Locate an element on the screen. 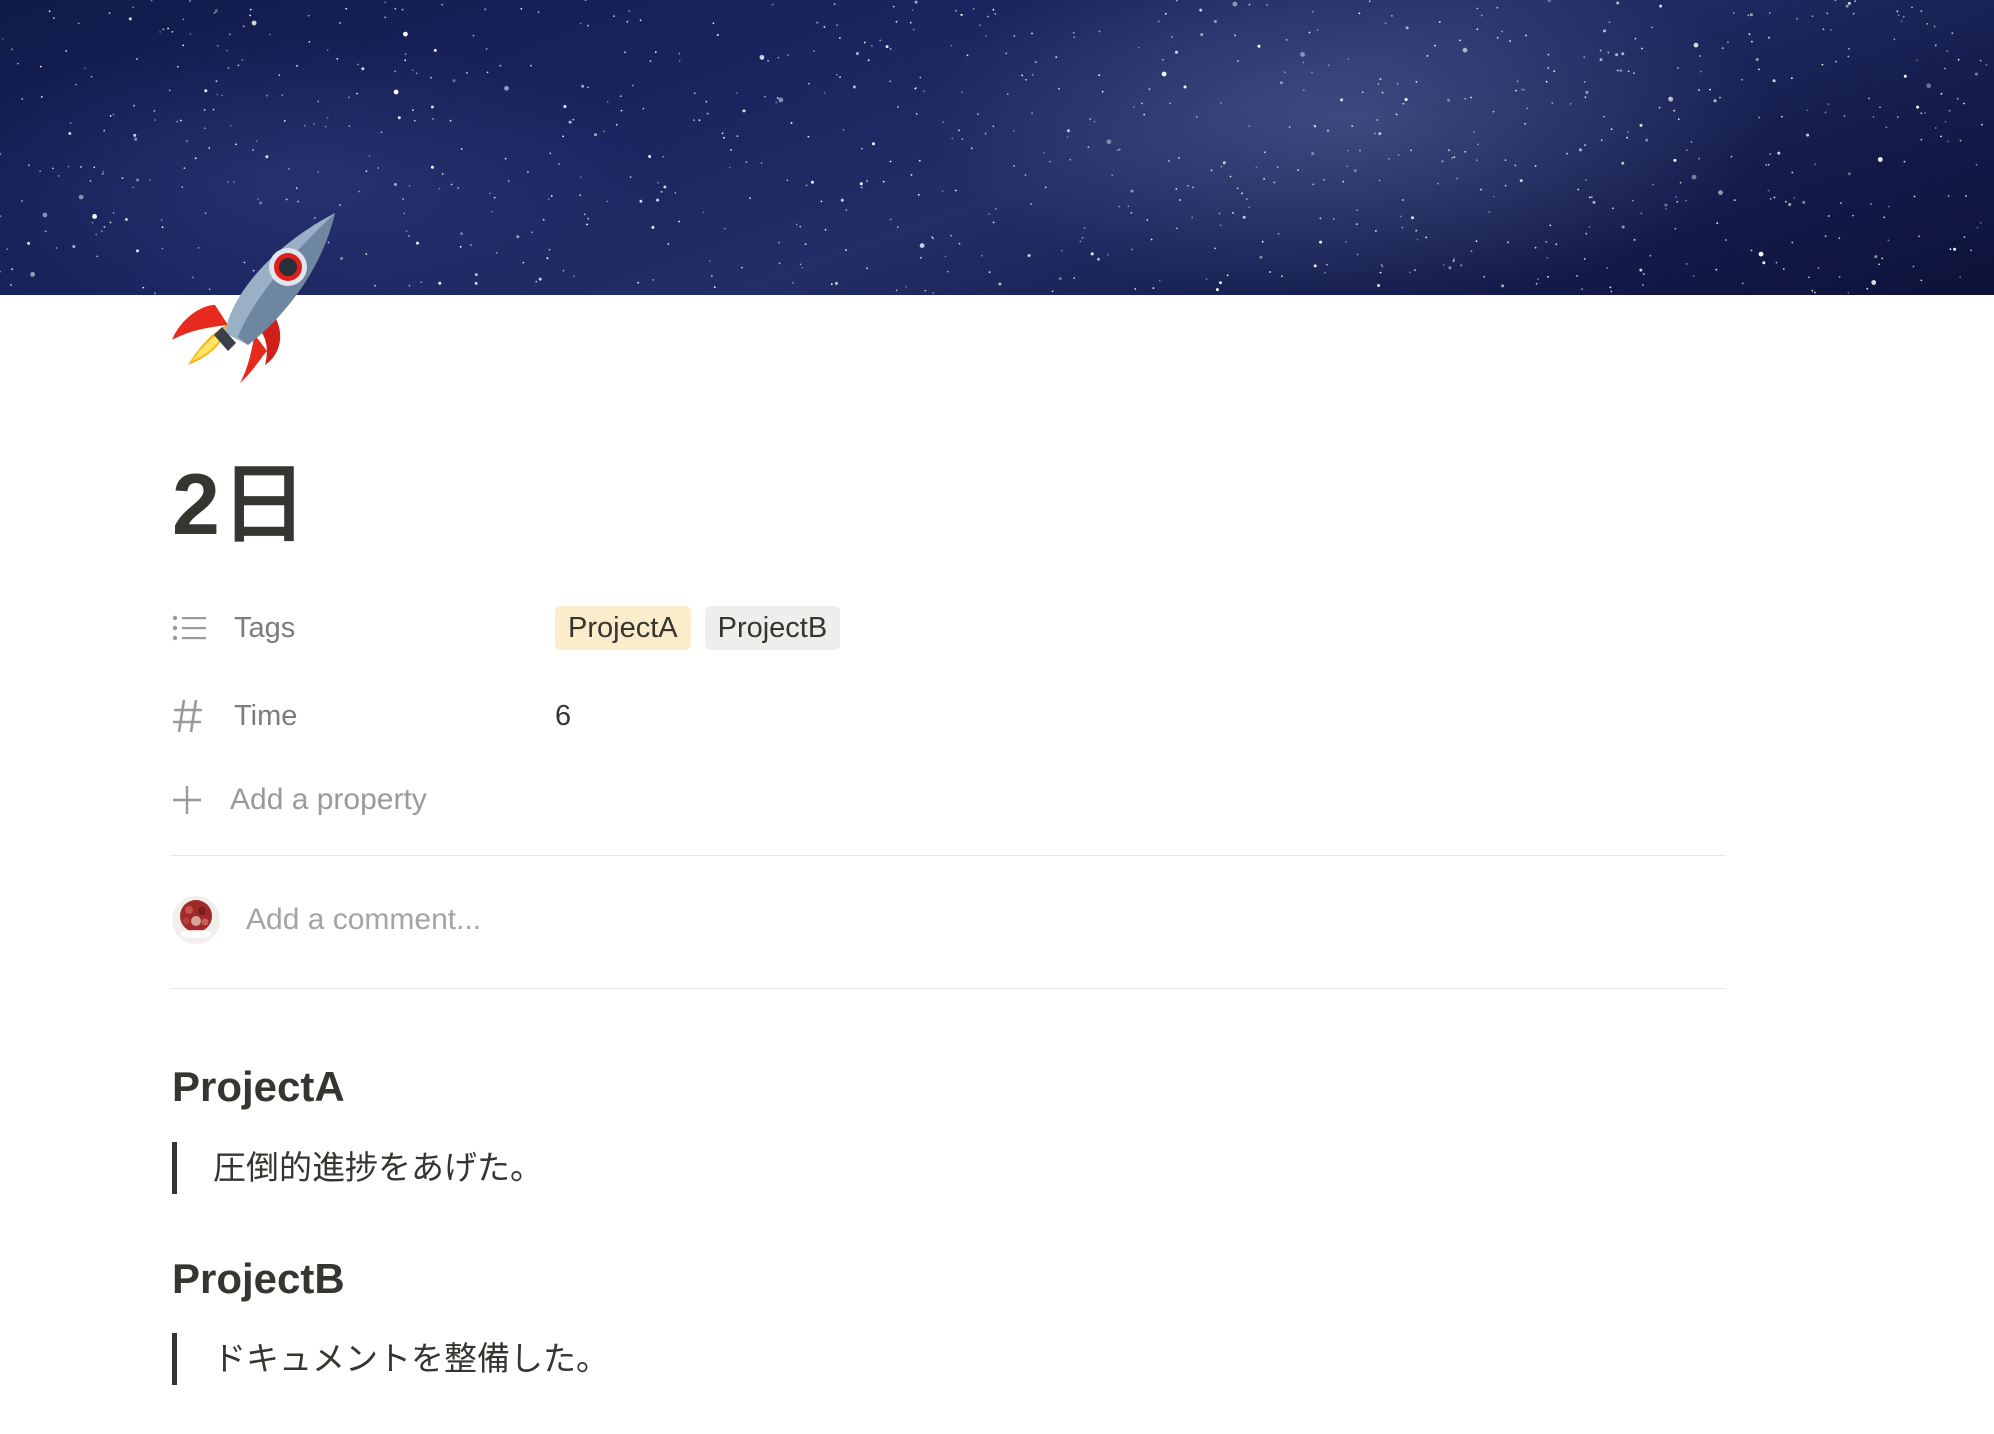  page-icon is located at coordinates (260, 295).